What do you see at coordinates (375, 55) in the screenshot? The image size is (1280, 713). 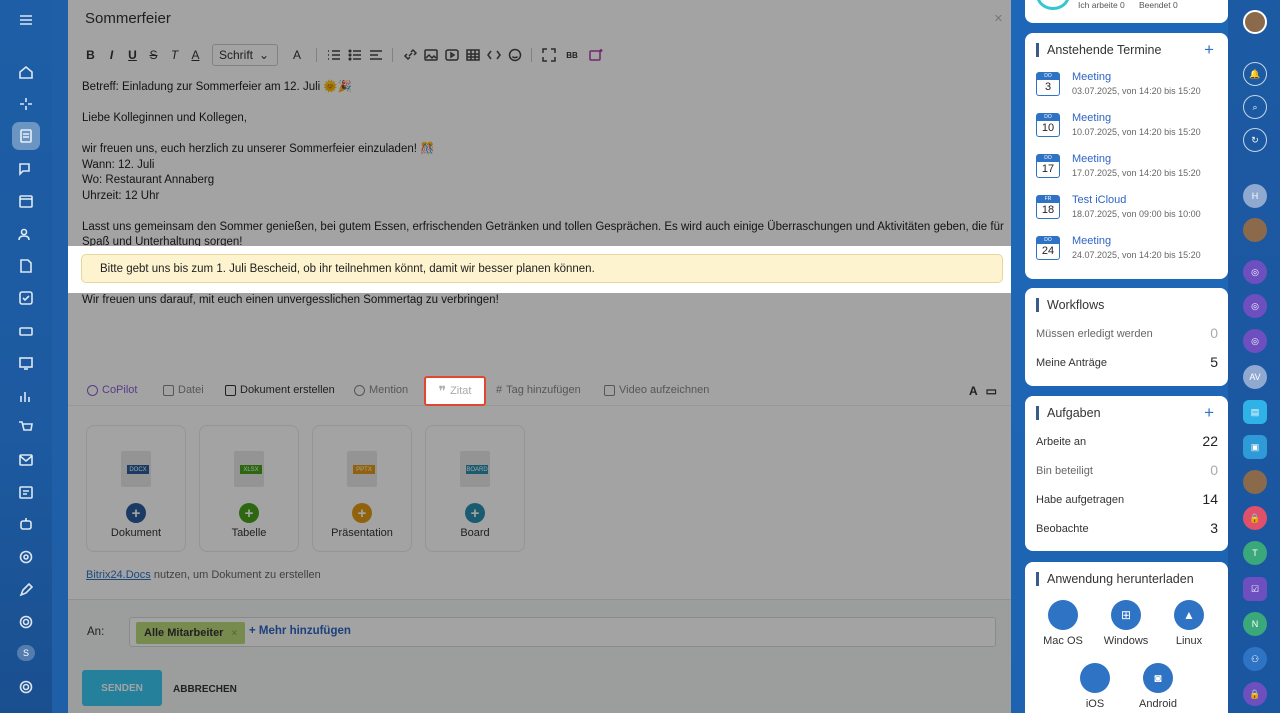 I see `align-icon` at bounding box center [375, 55].